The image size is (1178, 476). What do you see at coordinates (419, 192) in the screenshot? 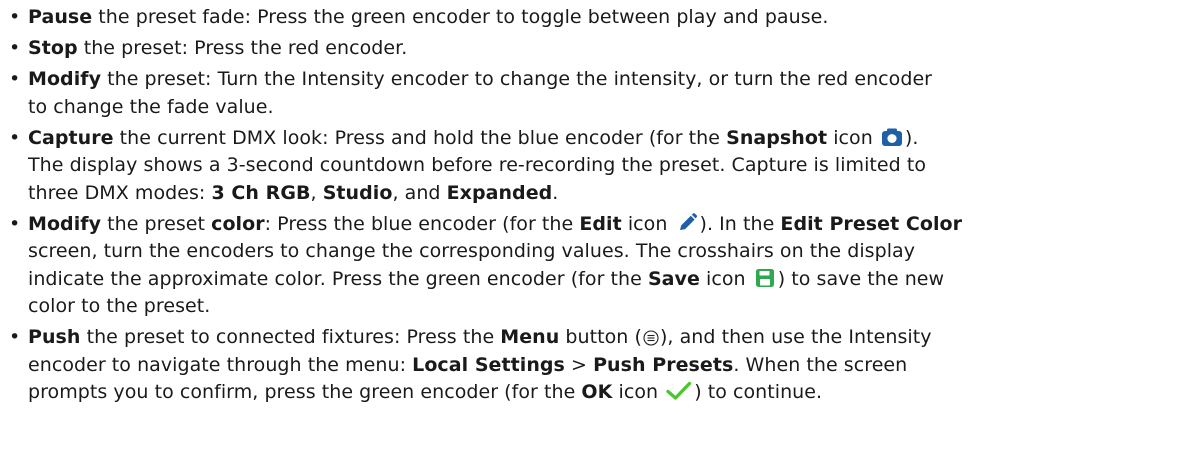
I see `text-run: , and` at bounding box center [419, 192].